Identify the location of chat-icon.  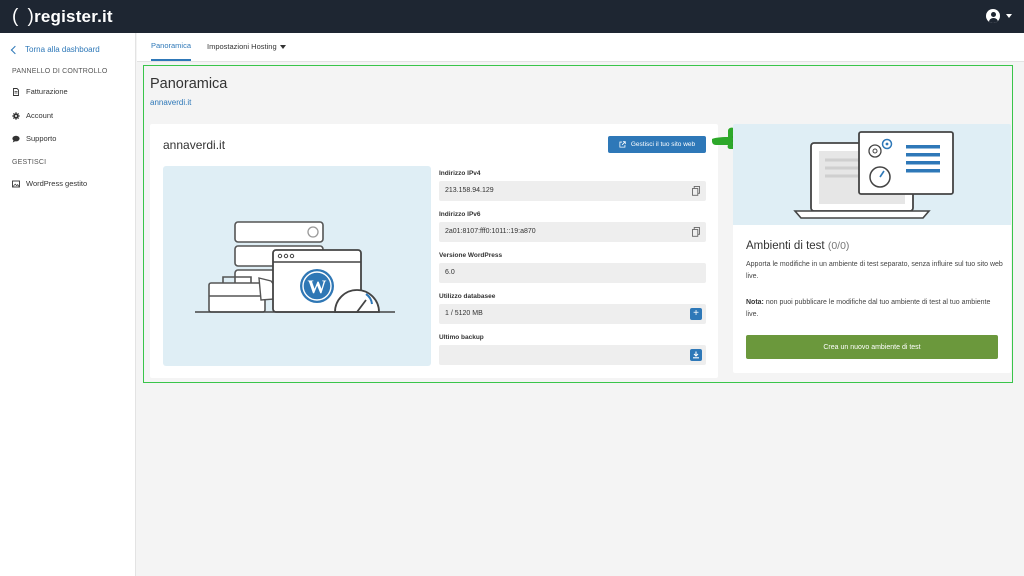
(16, 138).